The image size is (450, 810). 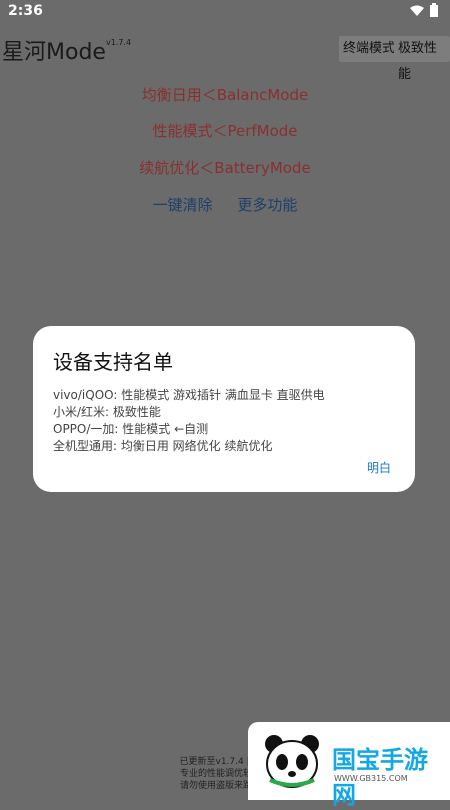 What do you see at coordinates (25, 11) in the screenshot?
I see `status-time: 2:36` at bounding box center [25, 11].